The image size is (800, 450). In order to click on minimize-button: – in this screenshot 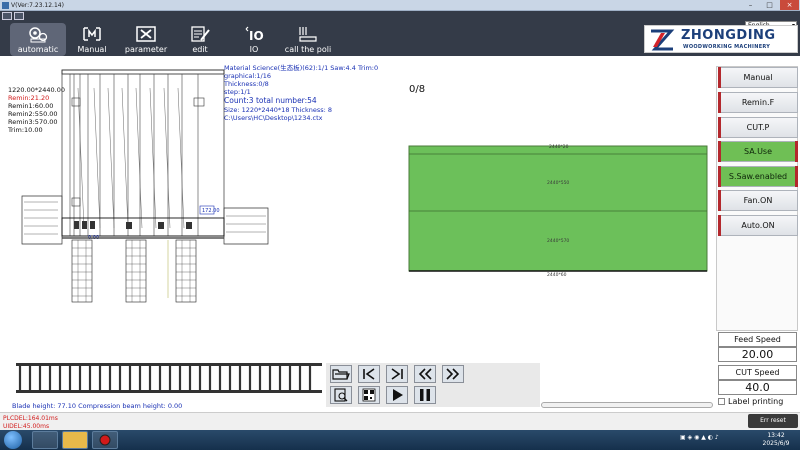, I will do `click(750, 5)`.